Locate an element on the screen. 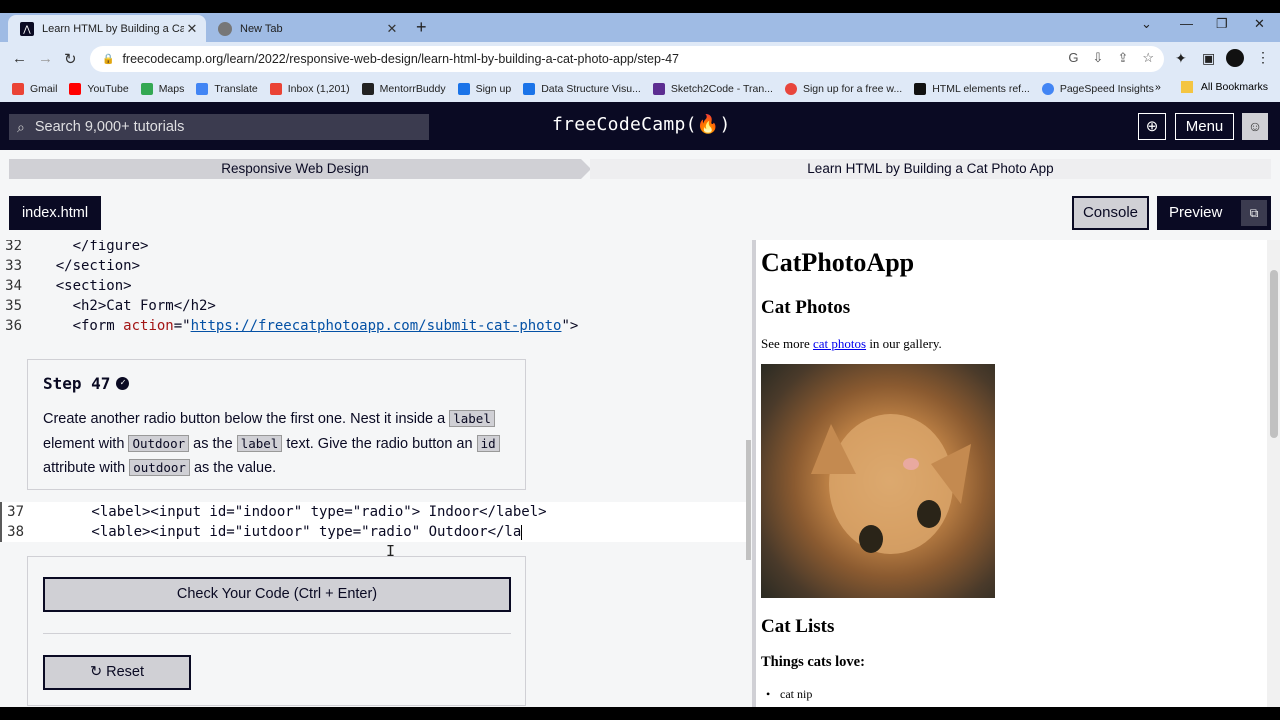 Image resolution: width=1280 pixels, height=720 pixels. line-number: 38 is located at coordinates (15, 532).